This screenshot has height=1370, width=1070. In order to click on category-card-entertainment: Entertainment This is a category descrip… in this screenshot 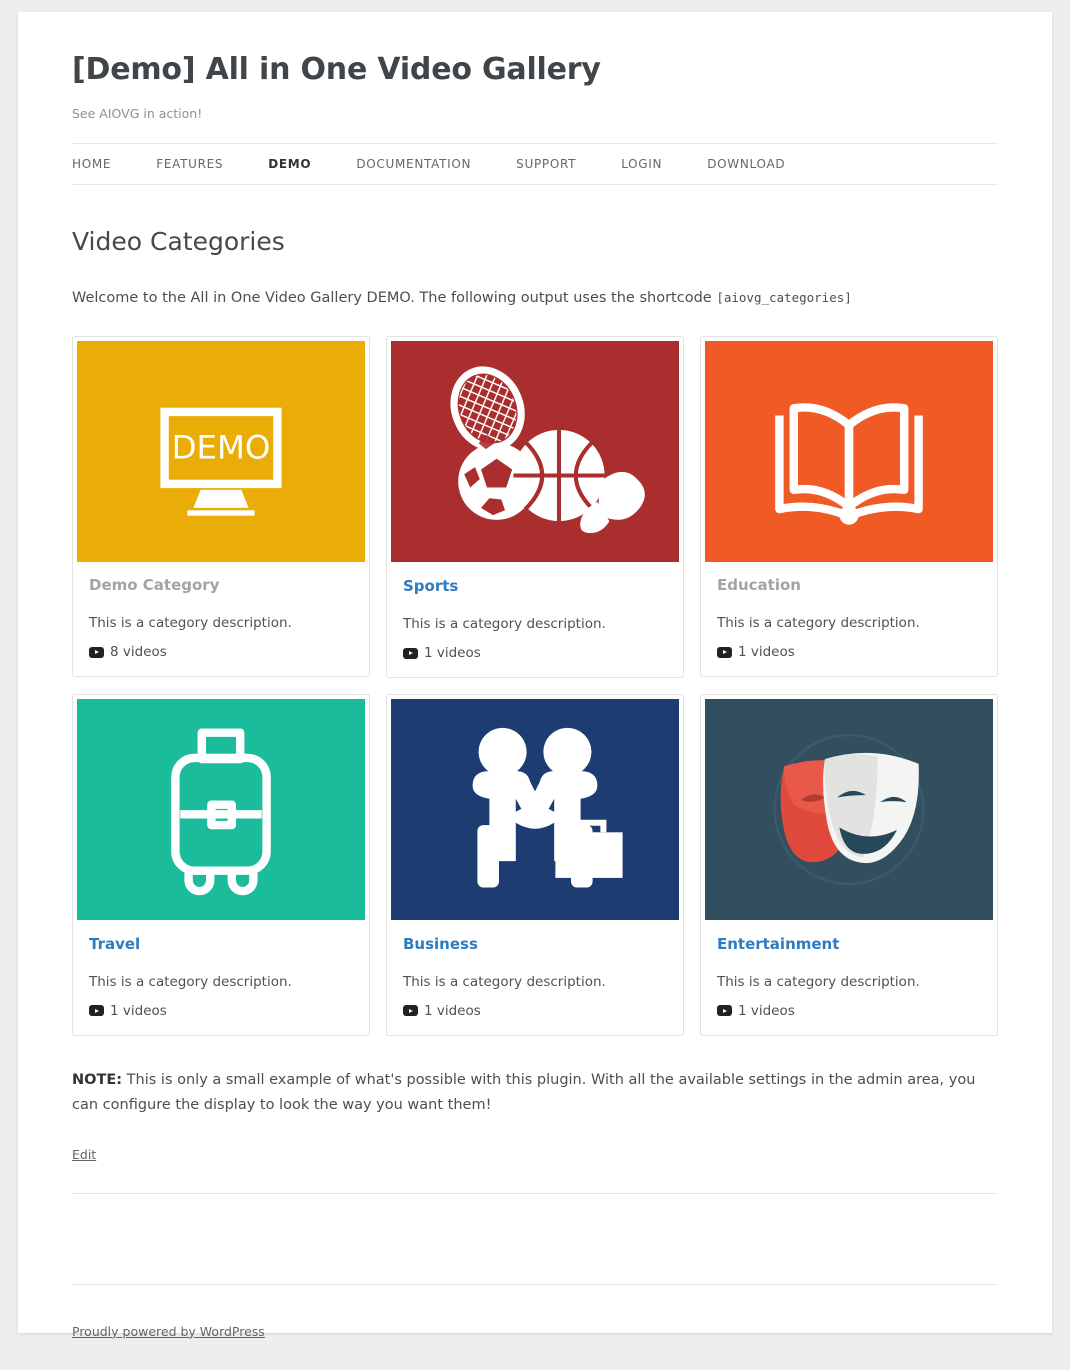, I will do `click(848, 865)`.